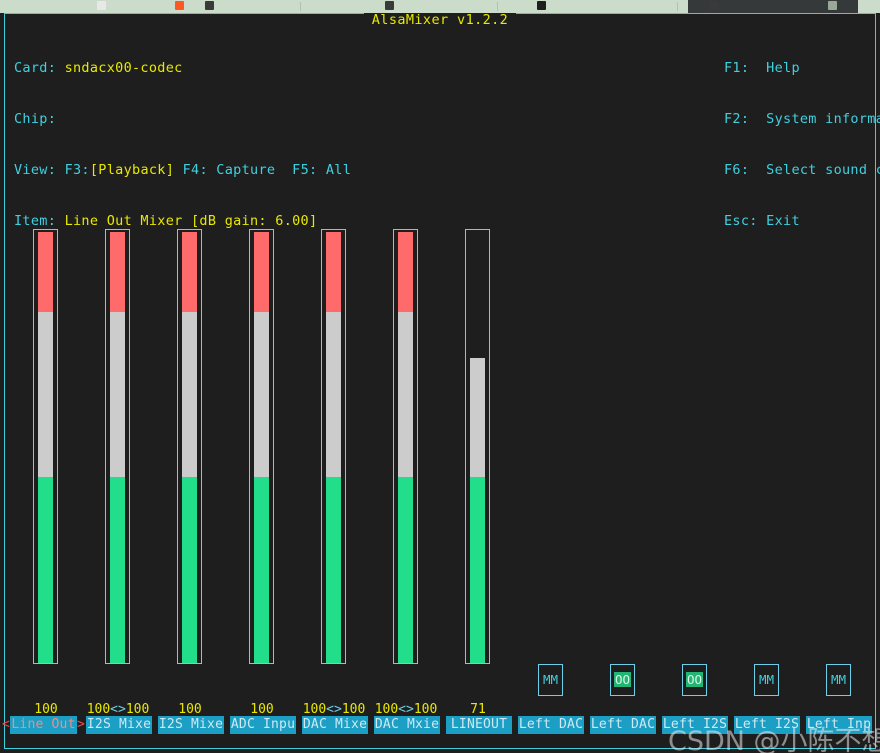  I want to click on view-row: View: F3:[Playback] F4: Capture F5: All, so click(182, 170).